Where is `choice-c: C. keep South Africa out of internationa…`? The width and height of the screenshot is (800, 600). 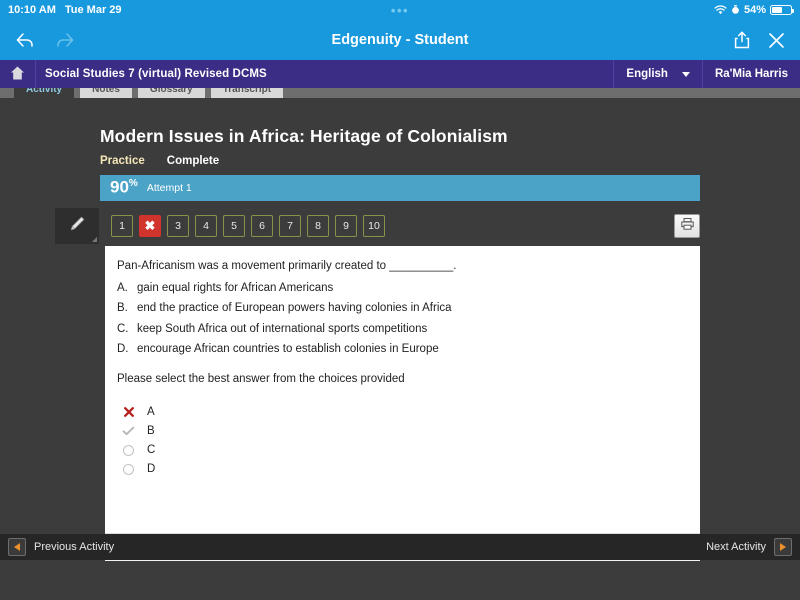
choice-c: C. keep South Africa out of internationa… is located at coordinates (408, 329).